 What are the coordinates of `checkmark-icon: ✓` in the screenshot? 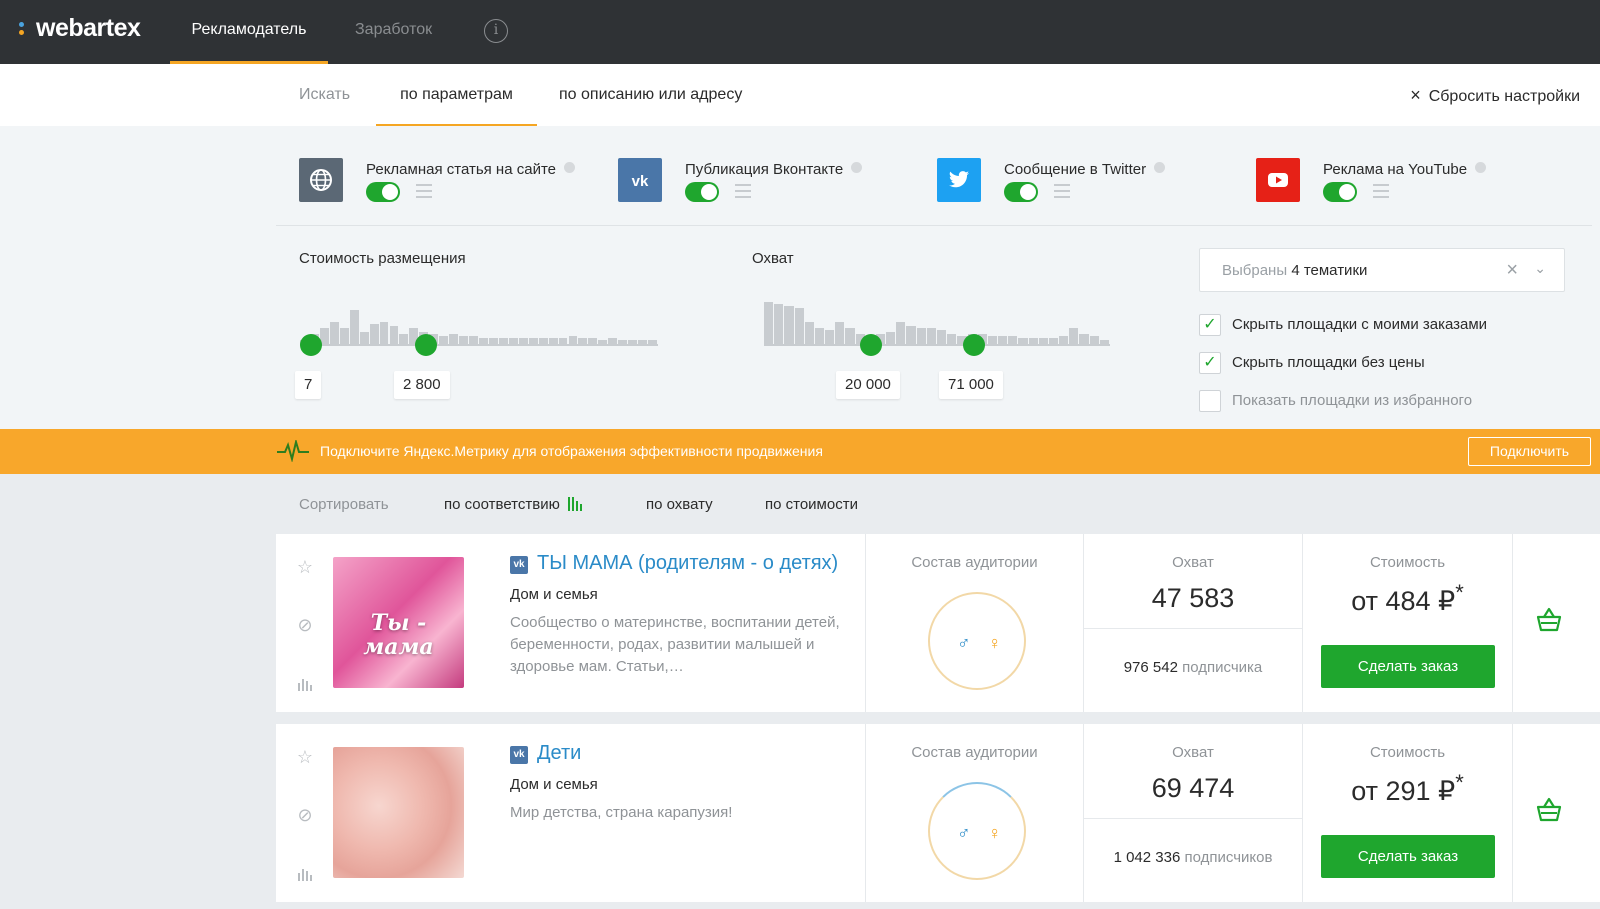 It's located at (1210, 325).